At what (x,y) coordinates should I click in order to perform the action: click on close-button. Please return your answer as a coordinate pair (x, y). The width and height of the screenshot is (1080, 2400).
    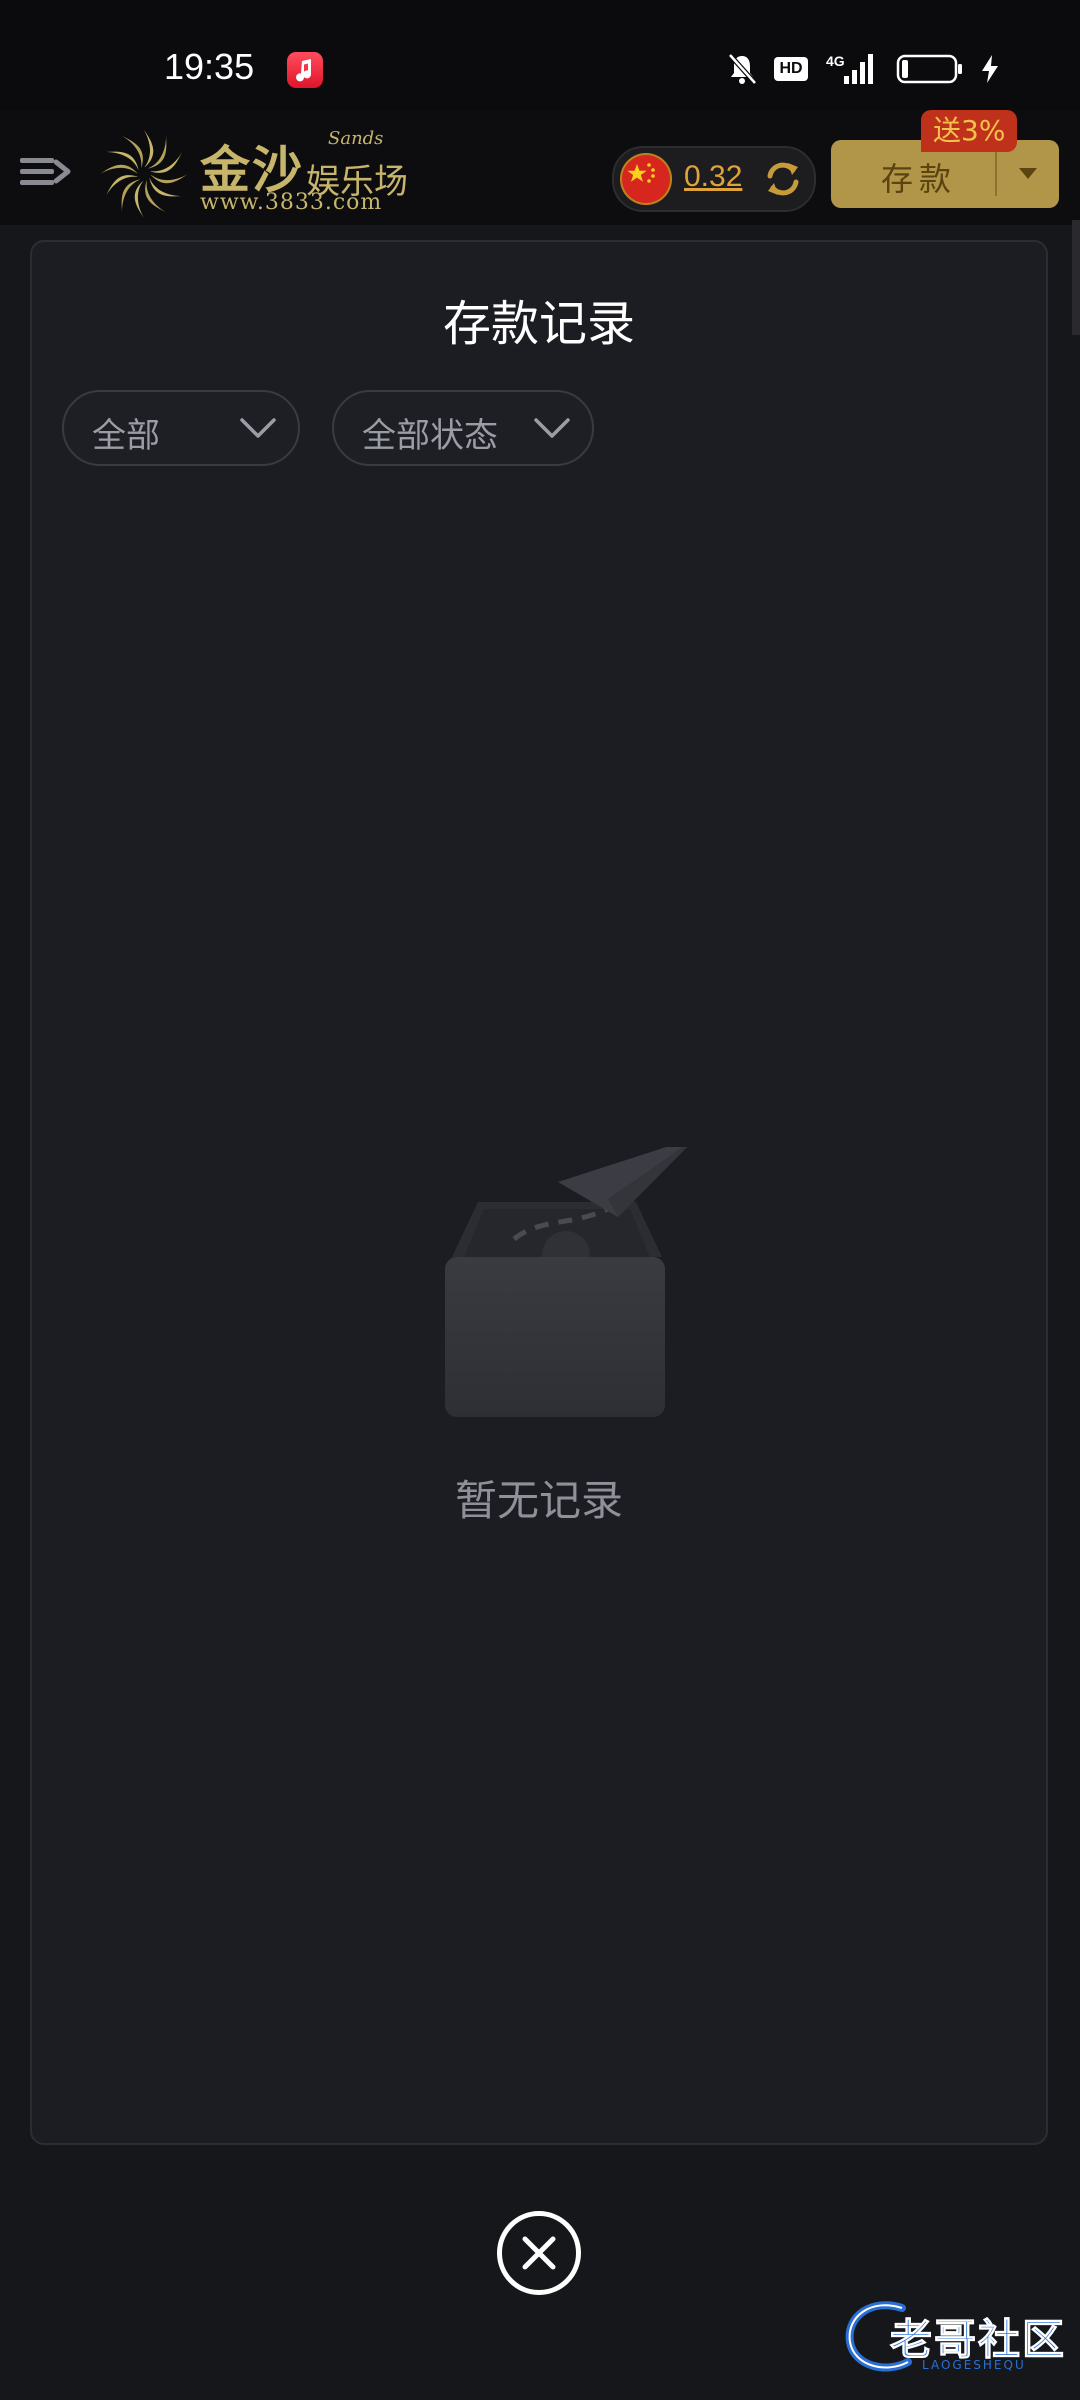
    Looking at the image, I should click on (539, 2253).